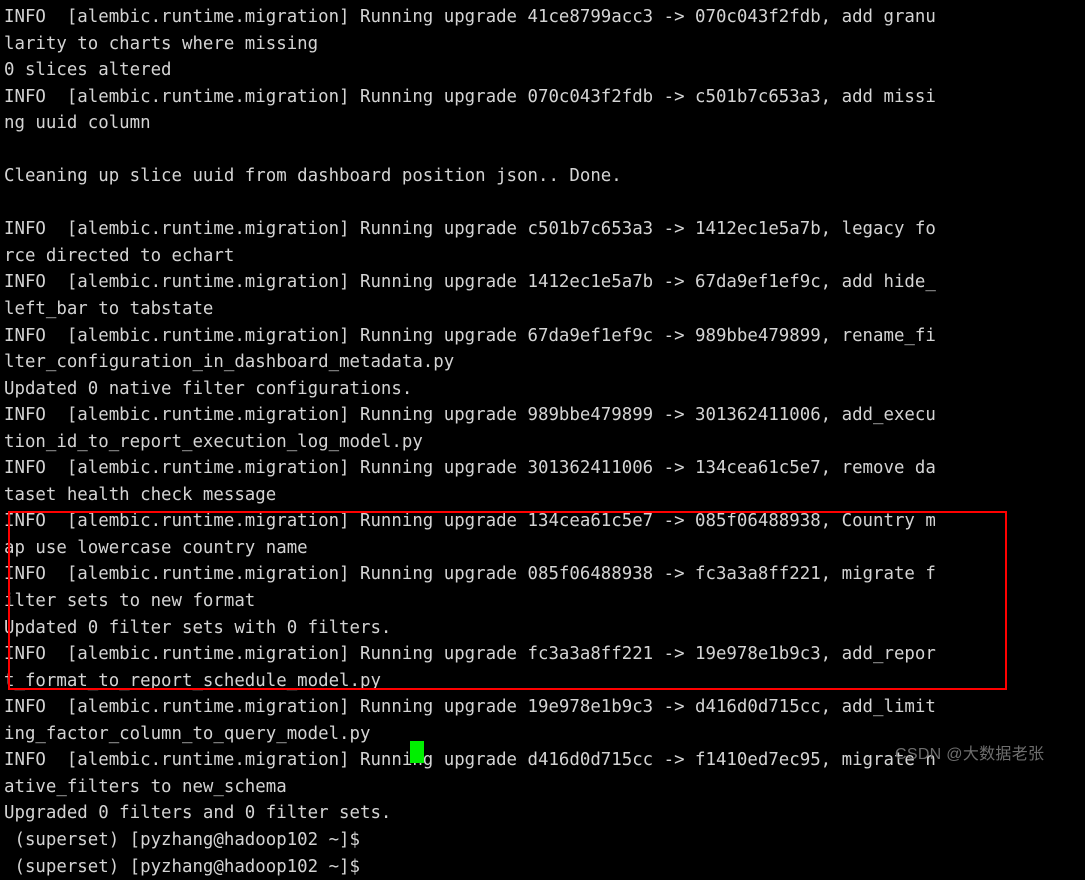 The height and width of the screenshot is (880, 1085). I want to click on terminal-line: rce directed to echart, so click(544, 256).